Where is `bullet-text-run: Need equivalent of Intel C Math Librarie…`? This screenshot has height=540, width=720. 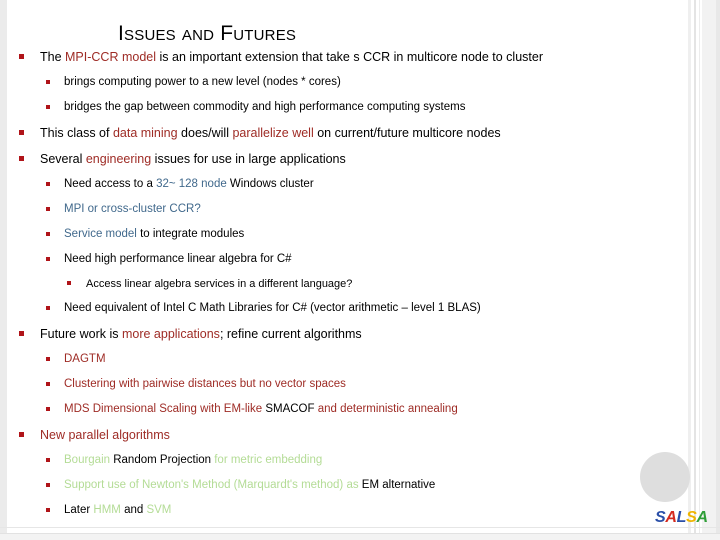 bullet-text-run: Need equivalent of Intel C Math Librarie… is located at coordinates (272, 308).